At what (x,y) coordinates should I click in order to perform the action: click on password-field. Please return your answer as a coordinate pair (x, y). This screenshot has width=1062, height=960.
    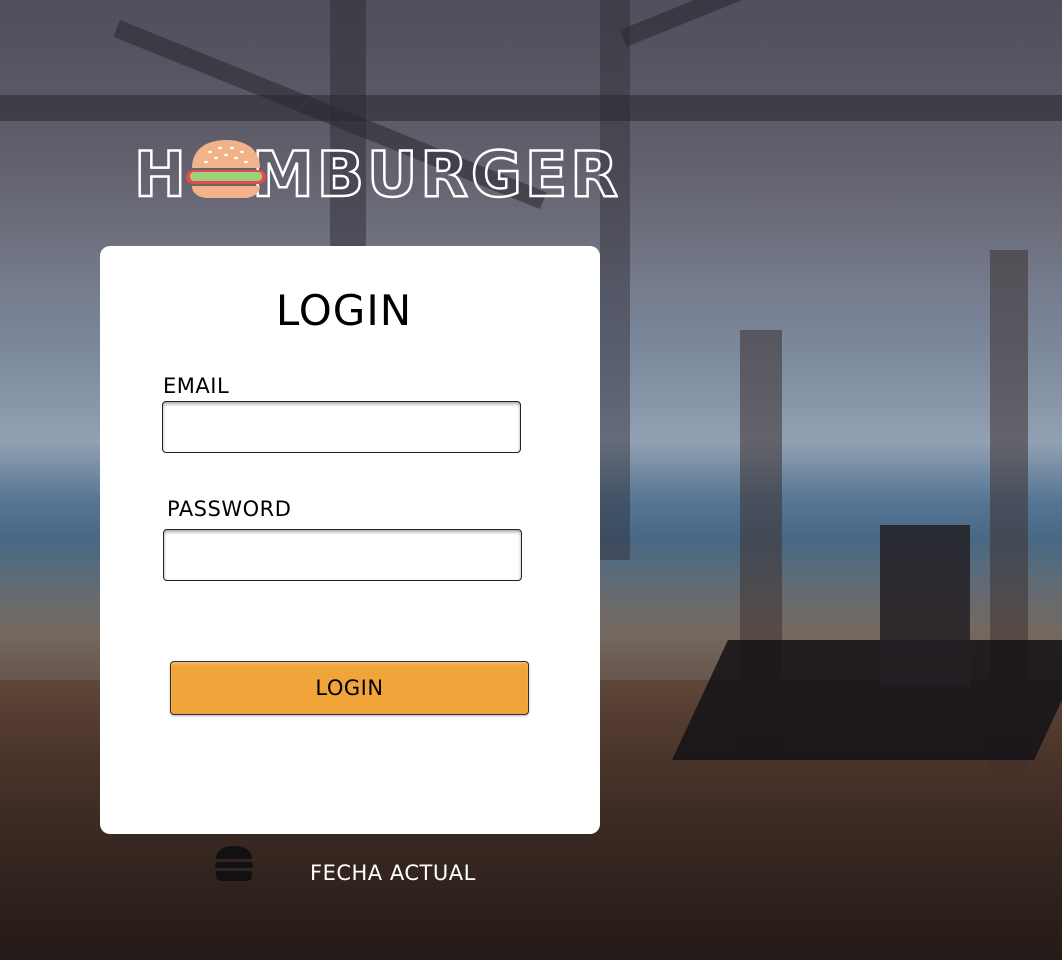
    Looking at the image, I should click on (342, 555).